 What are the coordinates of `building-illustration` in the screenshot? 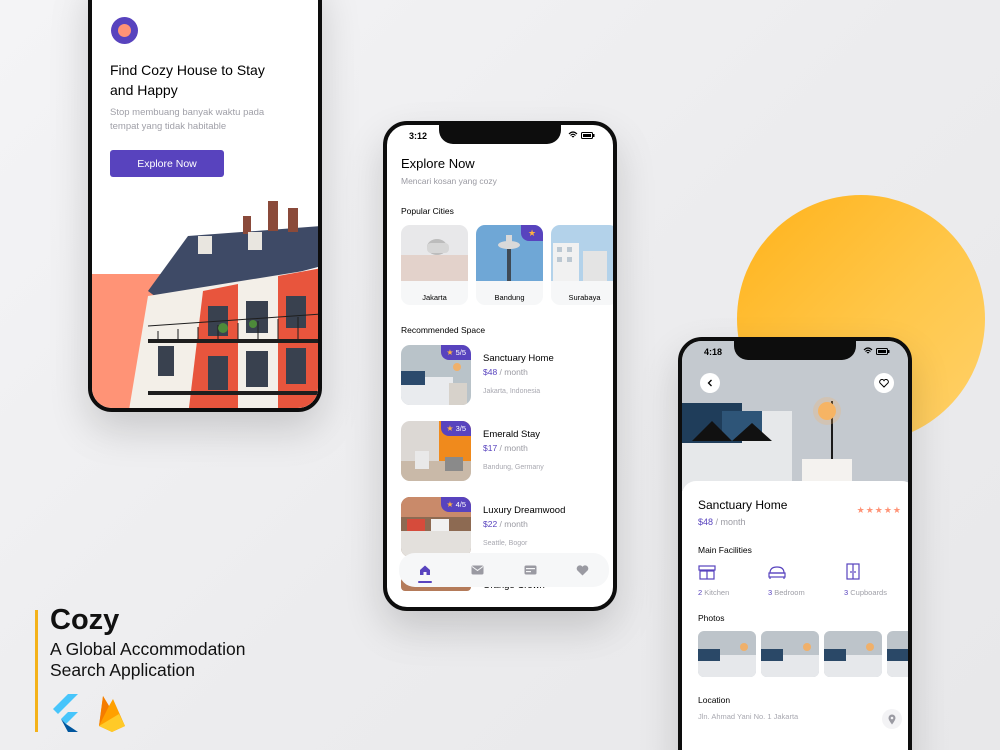 It's located at (223, 304).